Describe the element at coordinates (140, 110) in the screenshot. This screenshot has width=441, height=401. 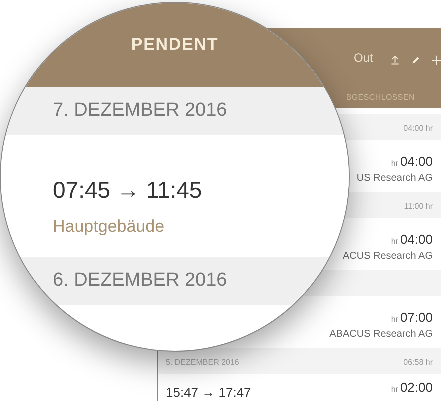
I see `date-heading: 7. DEZEMBER 2016` at that location.